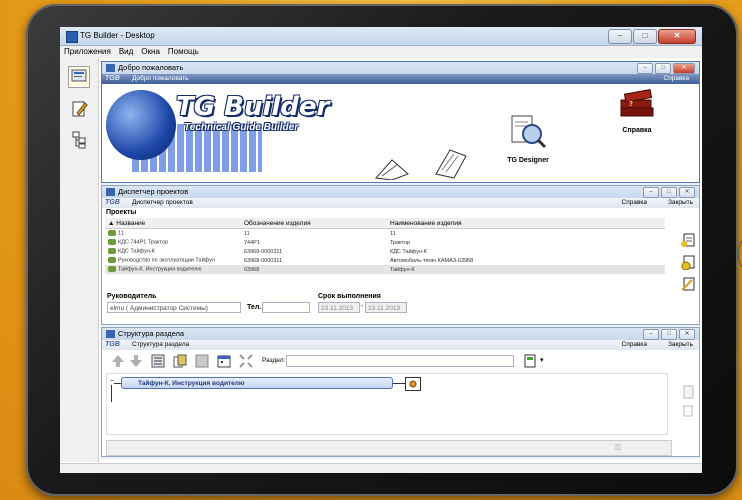 This screenshot has width=742, height=500. Describe the element at coordinates (191, 383) in the screenshot. I see `node-label: Тайфун-К. Инструкция водителю` at that location.